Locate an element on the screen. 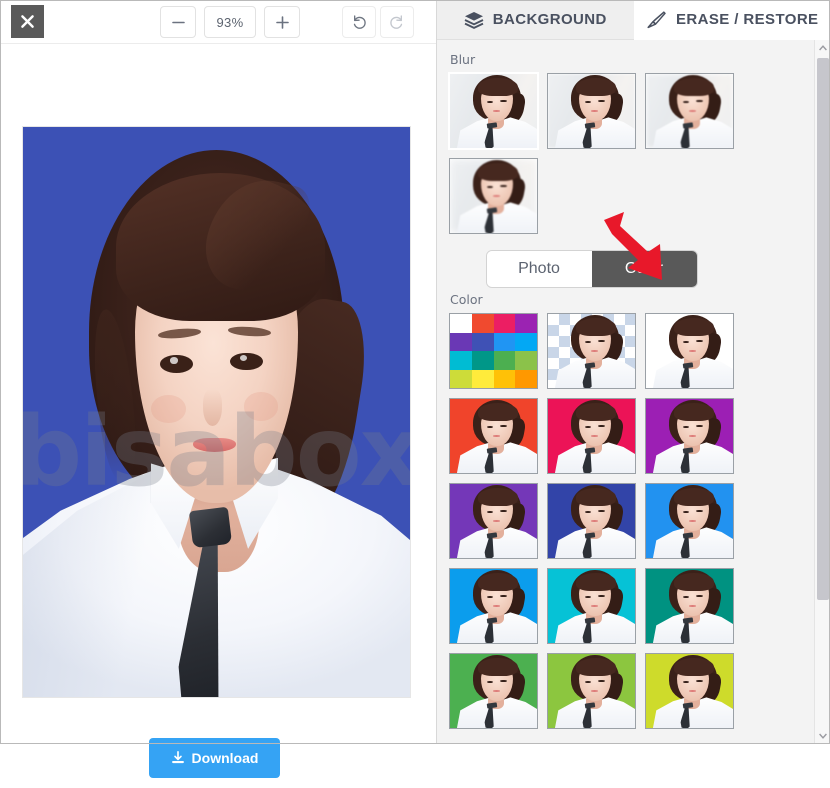 This screenshot has height=788, width=830. download-button: Download is located at coordinates (214, 758).